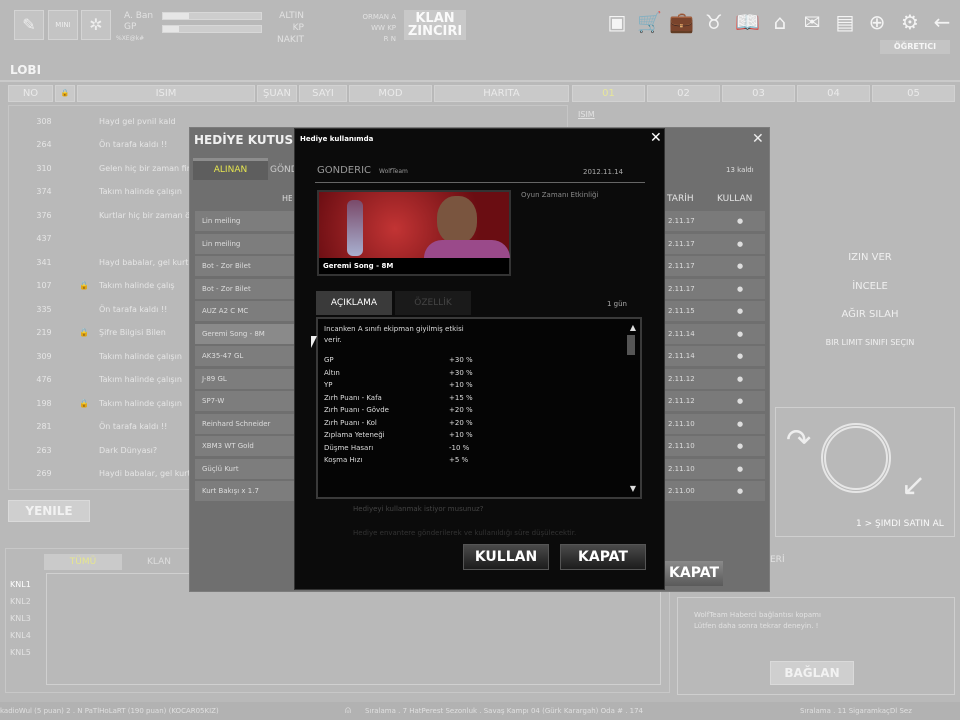 The image size is (960, 720). What do you see at coordinates (501, 93) in the screenshot?
I see `col-map: HARITA` at bounding box center [501, 93].